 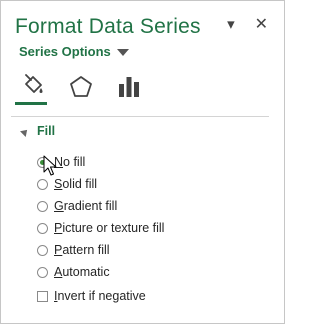 What do you see at coordinates (261, 25) in the screenshot?
I see `close-button: ✕` at bounding box center [261, 25].